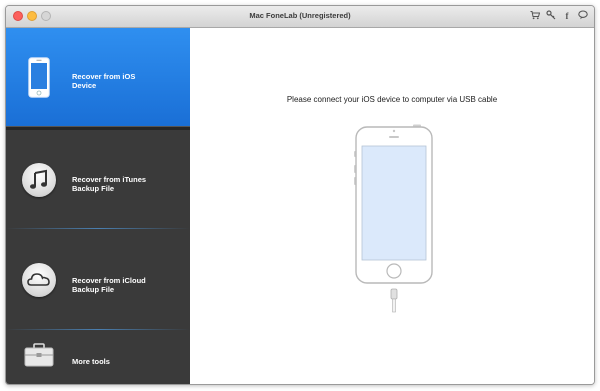  I want to click on key-icon, so click(551, 16).